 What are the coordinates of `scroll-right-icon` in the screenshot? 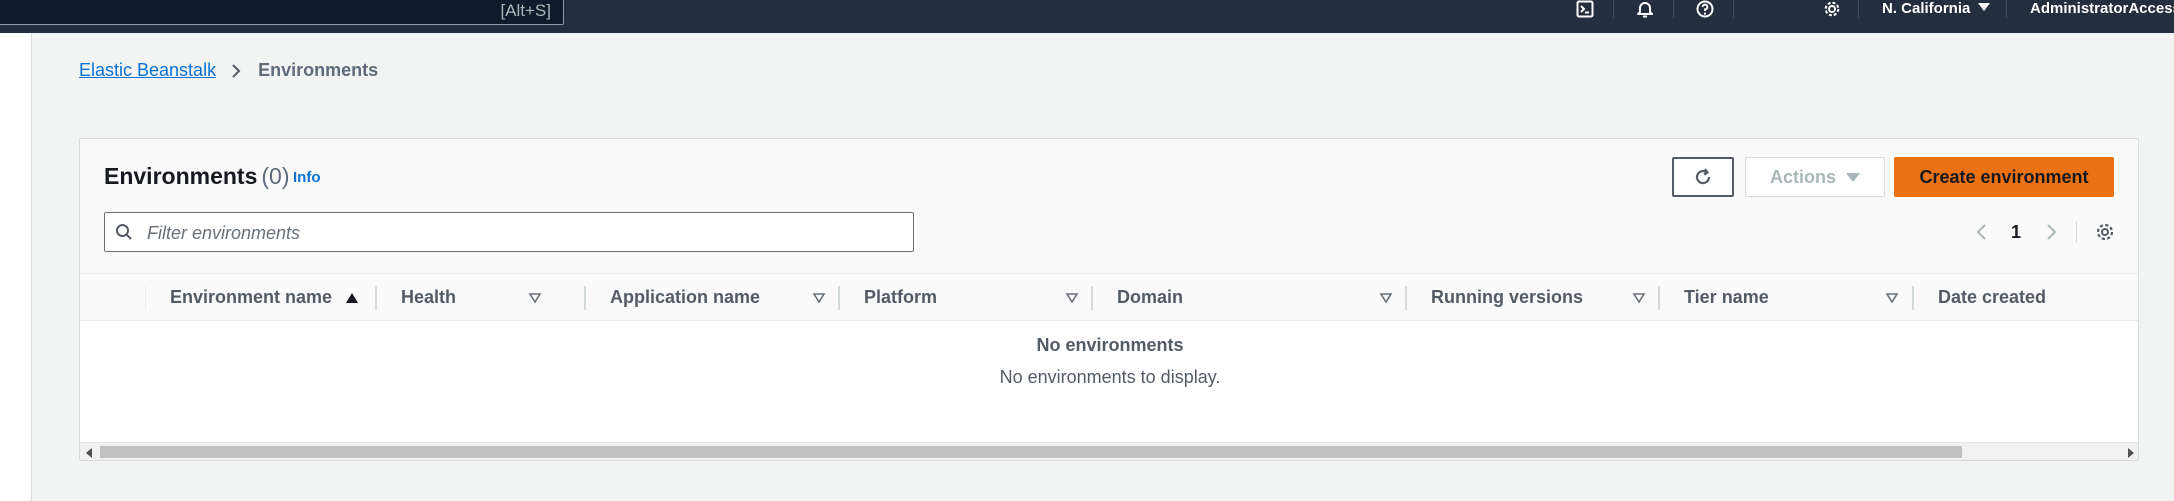 It's located at (2131, 453).